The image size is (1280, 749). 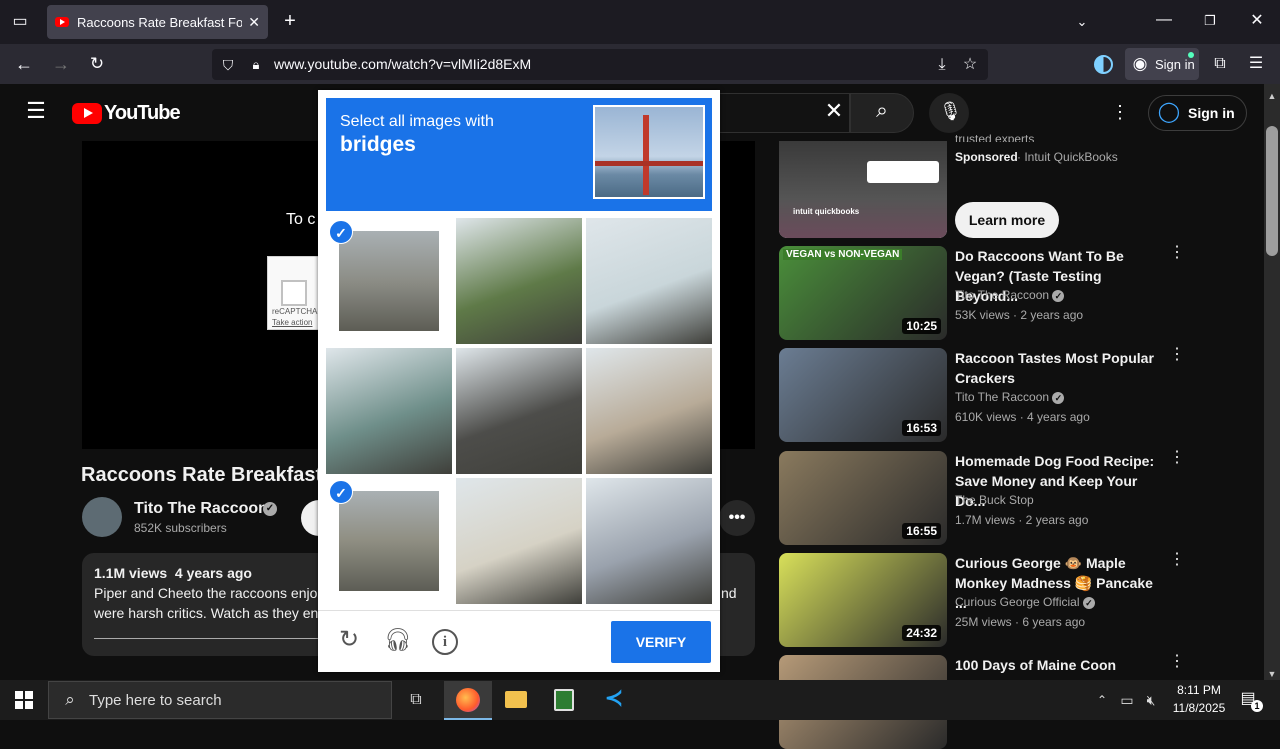 I want to click on yt-menu-icon: ☰, so click(x=36, y=111).